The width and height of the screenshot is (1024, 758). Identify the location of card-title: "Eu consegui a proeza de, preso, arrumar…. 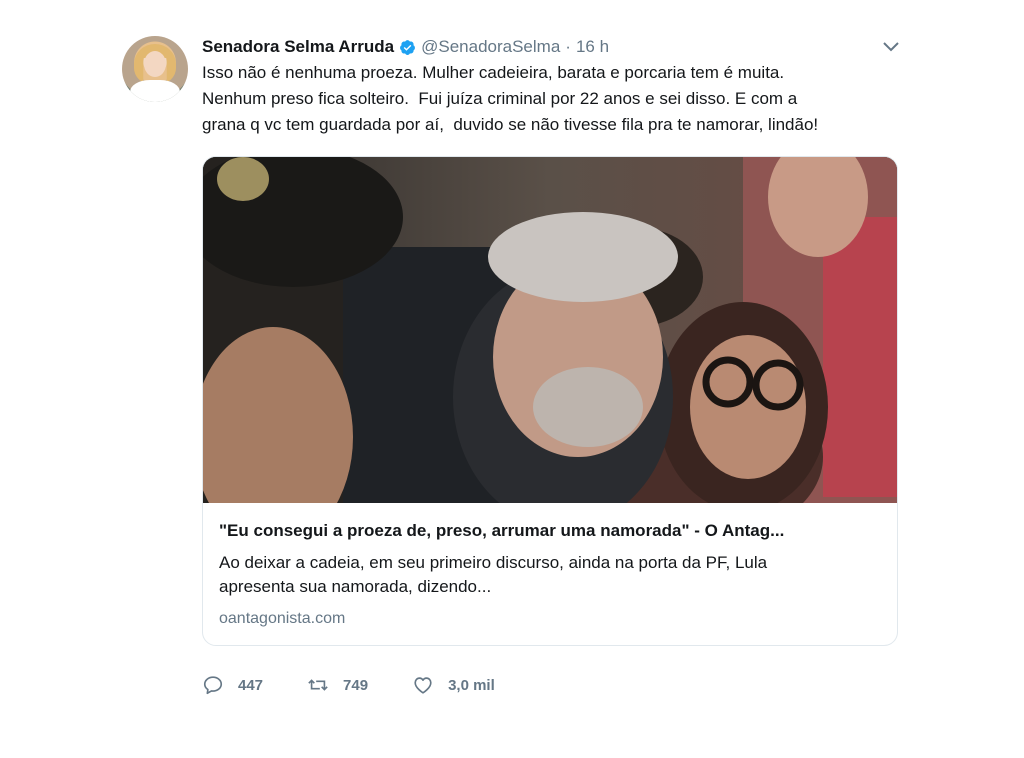
(550, 533).